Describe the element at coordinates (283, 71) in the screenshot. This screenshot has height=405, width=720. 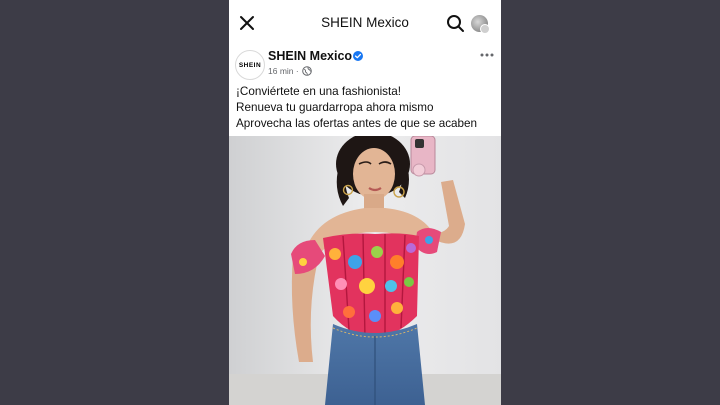
I see `post-timestamp: 16 min ·` at that location.